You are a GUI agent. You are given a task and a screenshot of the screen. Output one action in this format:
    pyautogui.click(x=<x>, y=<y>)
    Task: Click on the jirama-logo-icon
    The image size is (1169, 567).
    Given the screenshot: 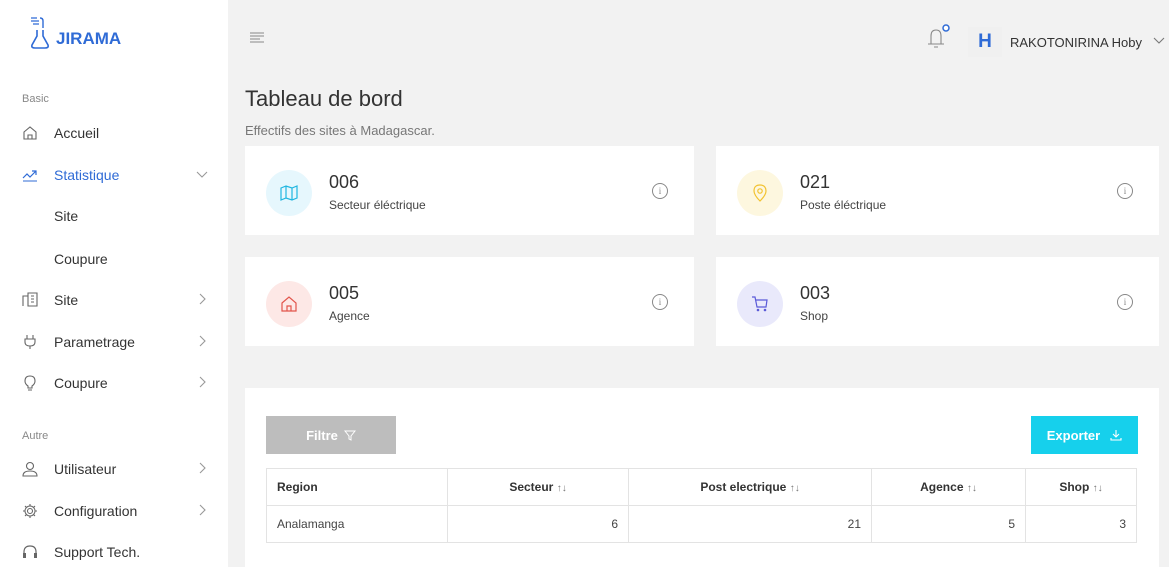 What is the action you would take?
    pyautogui.click(x=40, y=33)
    